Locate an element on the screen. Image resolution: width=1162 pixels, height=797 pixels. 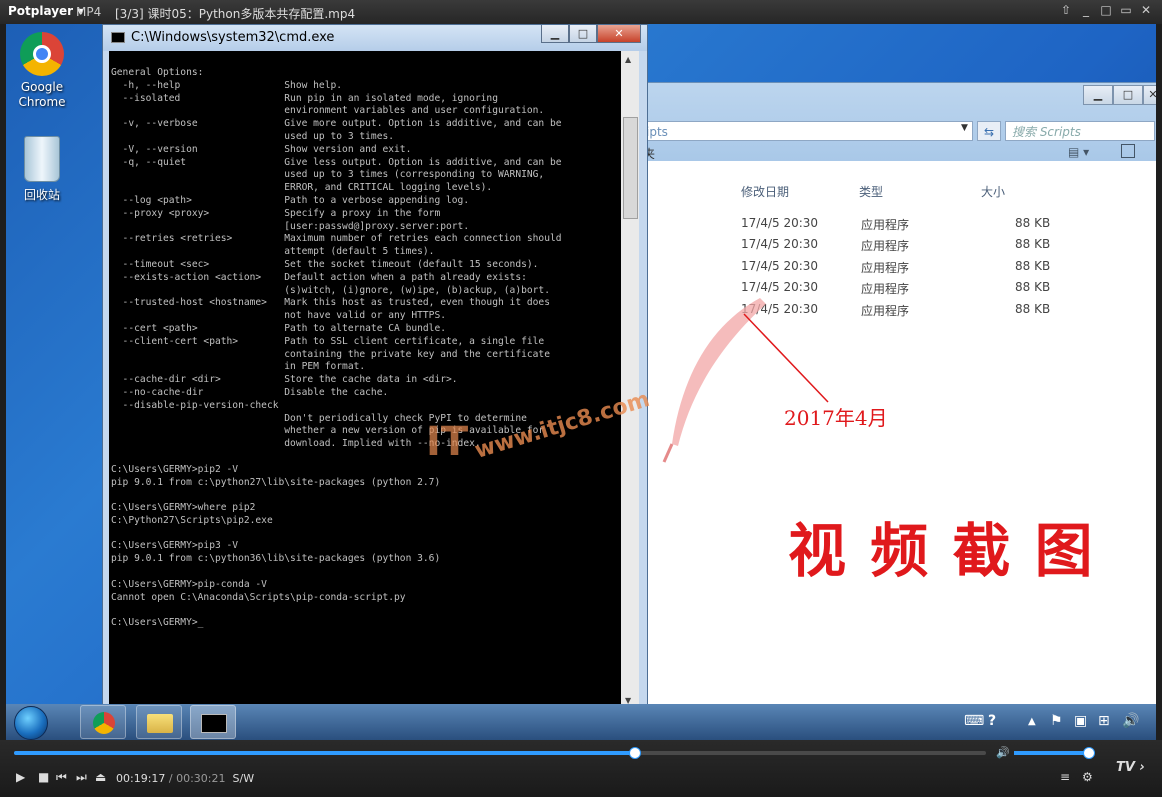
seek-bar is located at coordinates (500, 753).